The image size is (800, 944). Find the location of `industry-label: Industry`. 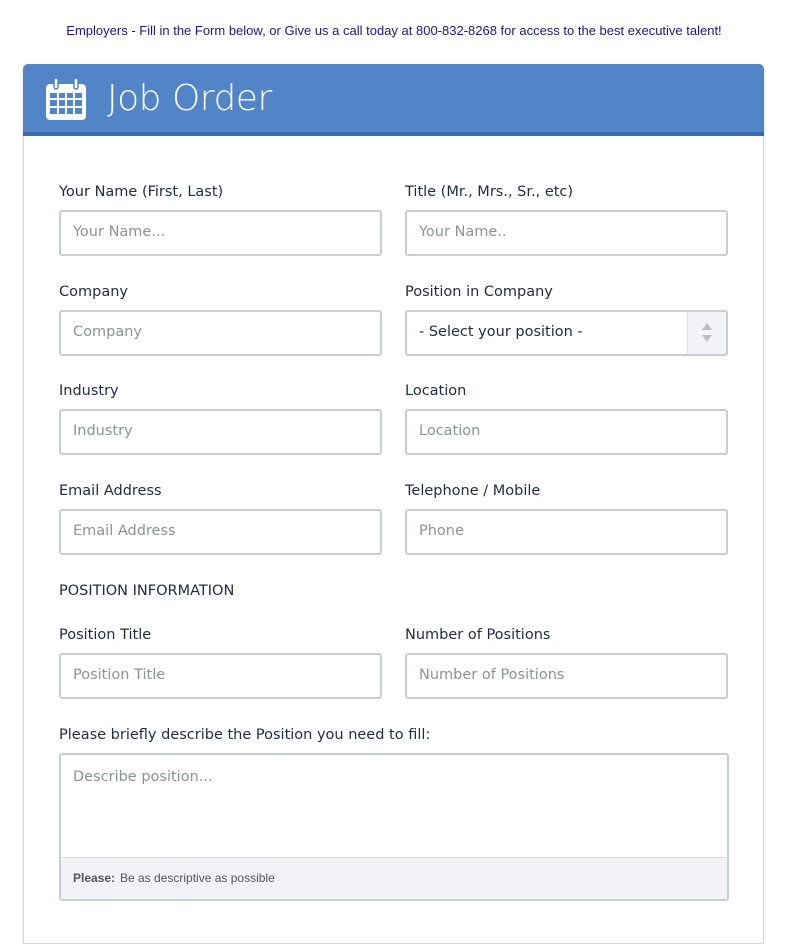

industry-label: Industry is located at coordinates (89, 391).